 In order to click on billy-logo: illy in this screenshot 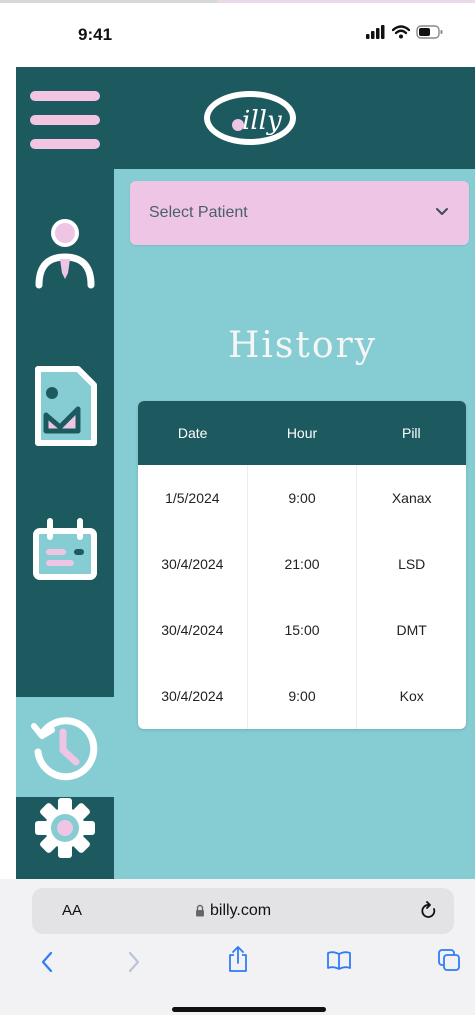, I will do `click(250, 118)`.